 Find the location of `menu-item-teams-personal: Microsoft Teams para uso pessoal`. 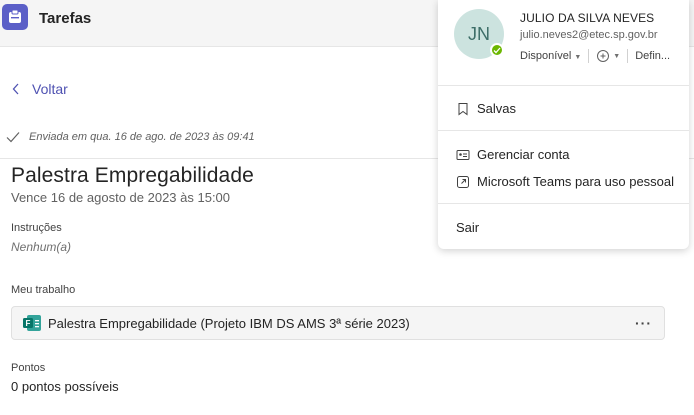

menu-item-teams-personal: Microsoft Teams para uso pessoal is located at coordinates (565, 181).